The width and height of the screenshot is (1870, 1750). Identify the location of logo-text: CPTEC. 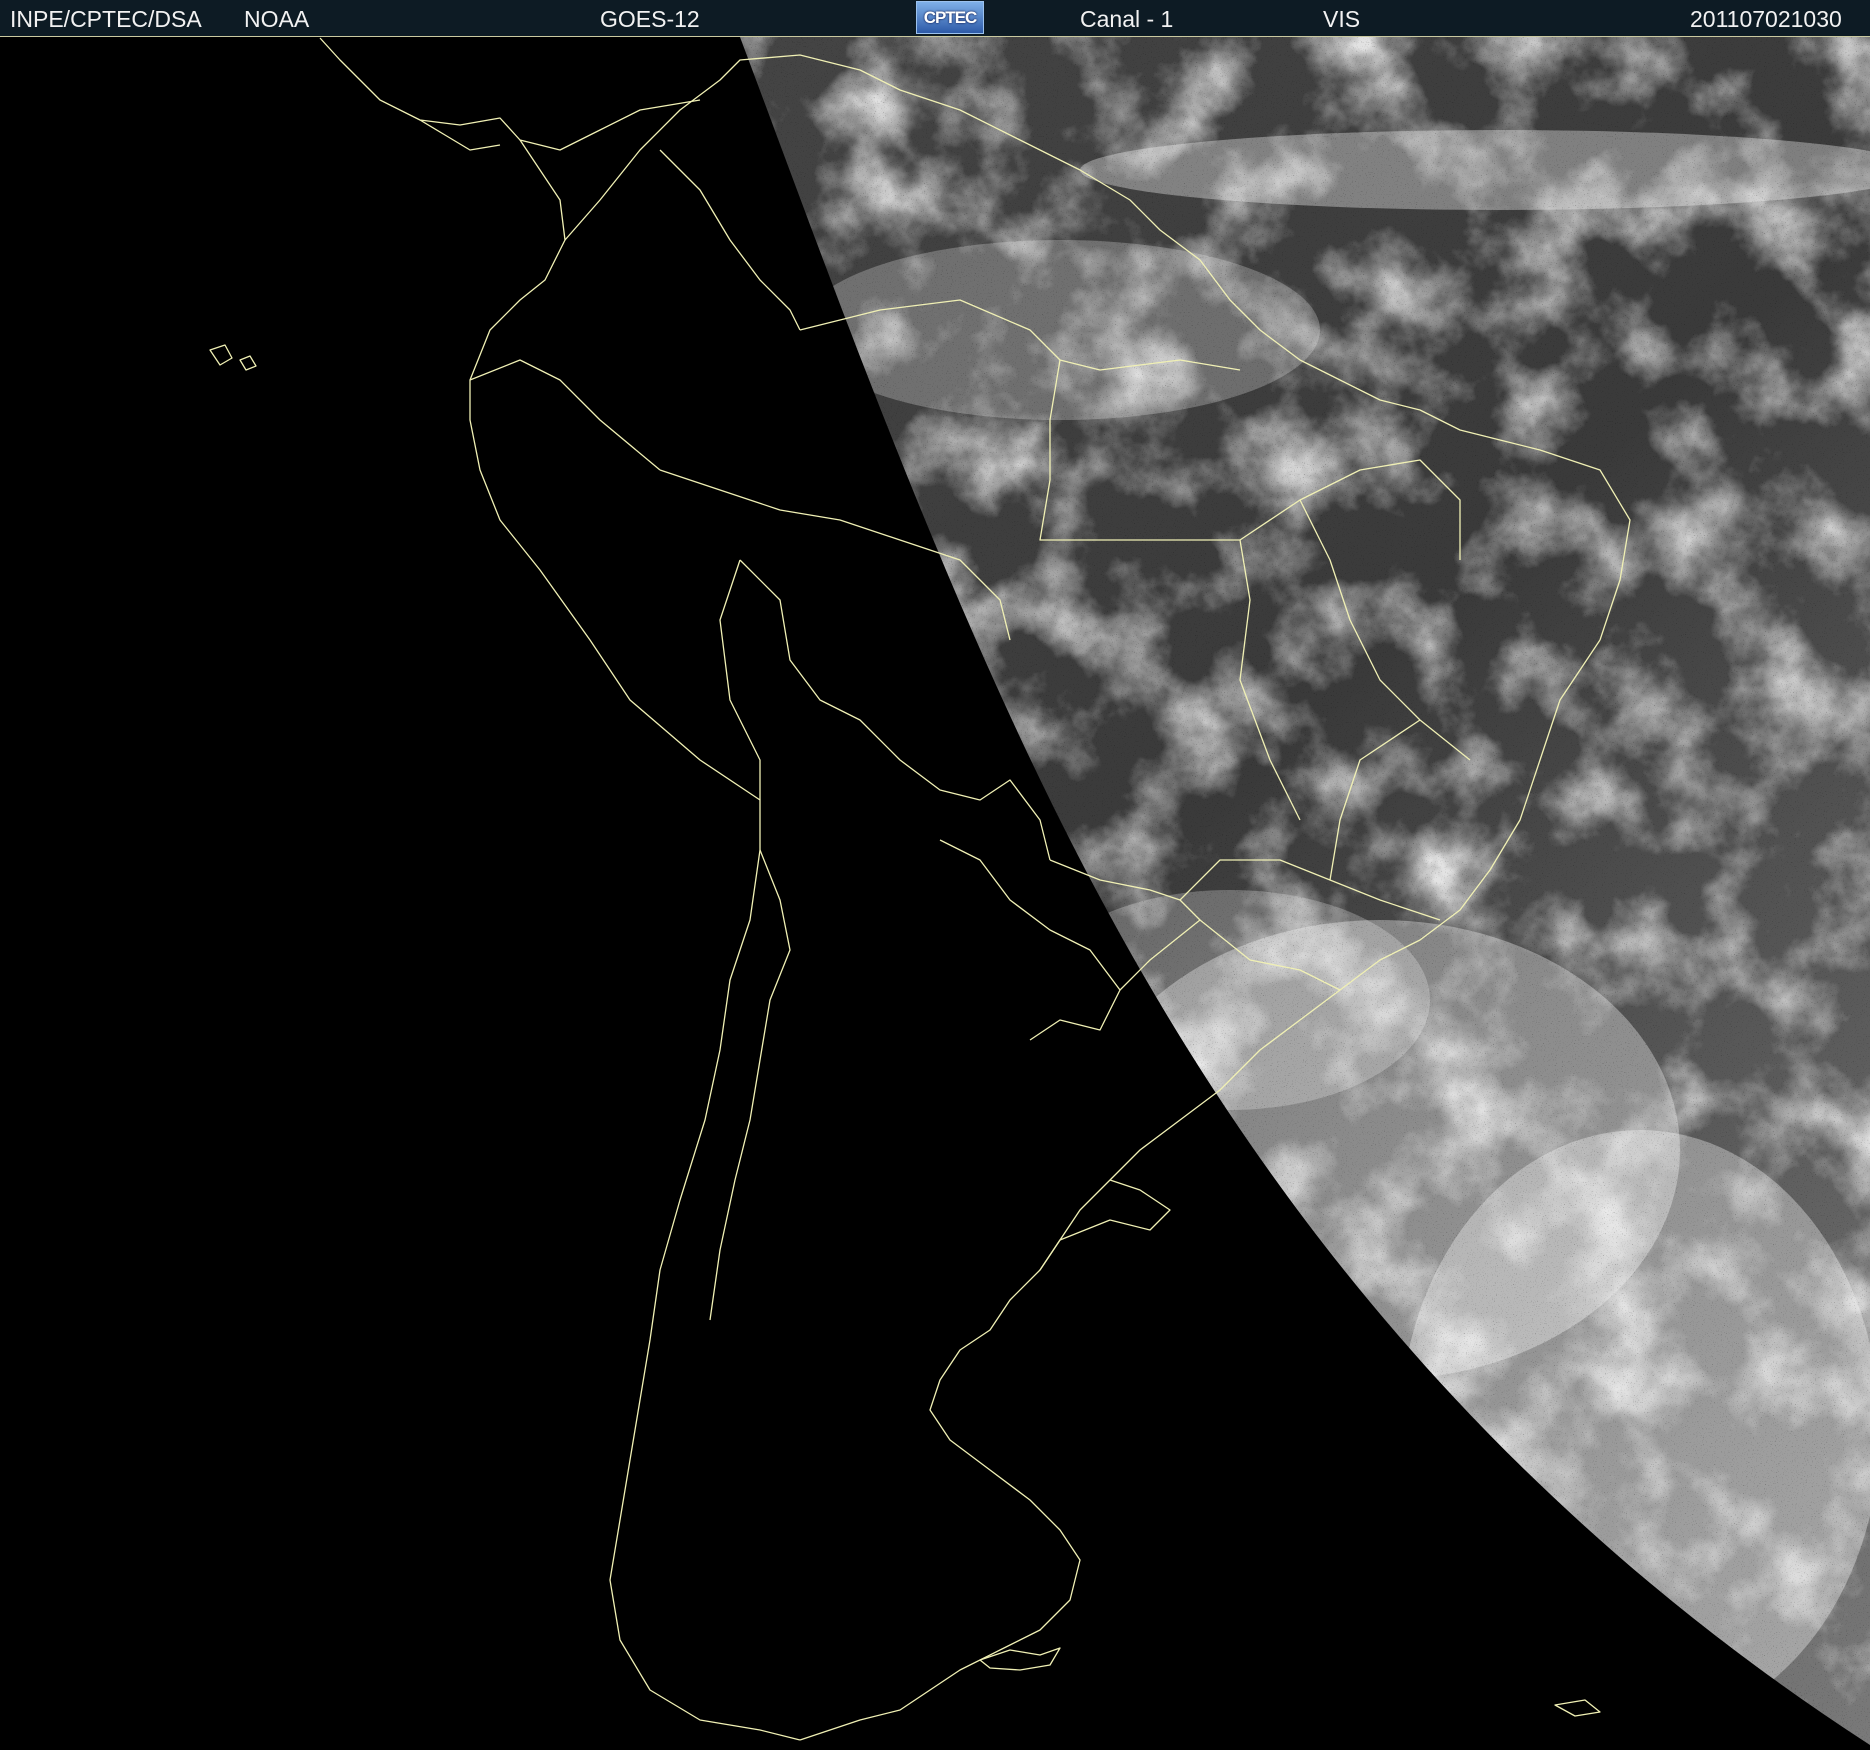
(950, 17).